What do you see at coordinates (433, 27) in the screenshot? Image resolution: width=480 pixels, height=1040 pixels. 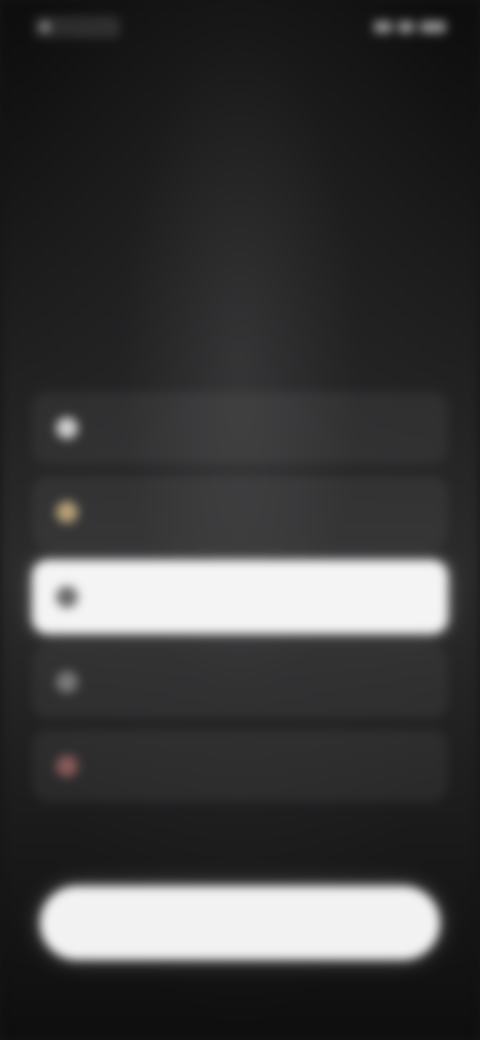 I see `battery-icon` at bounding box center [433, 27].